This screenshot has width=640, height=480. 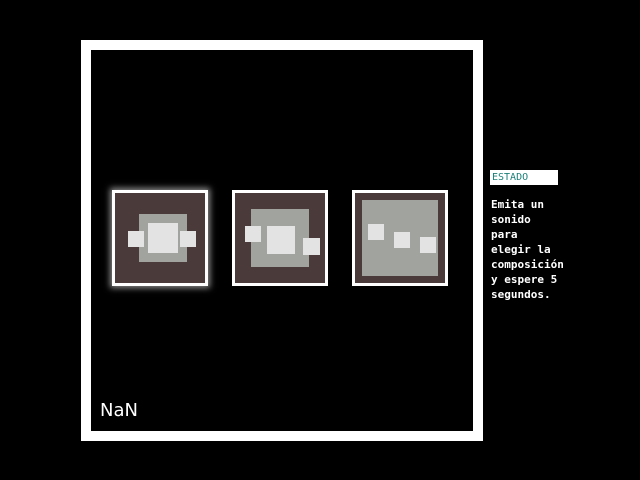 I want to click on status-label: ESTADO, so click(x=524, y=177).